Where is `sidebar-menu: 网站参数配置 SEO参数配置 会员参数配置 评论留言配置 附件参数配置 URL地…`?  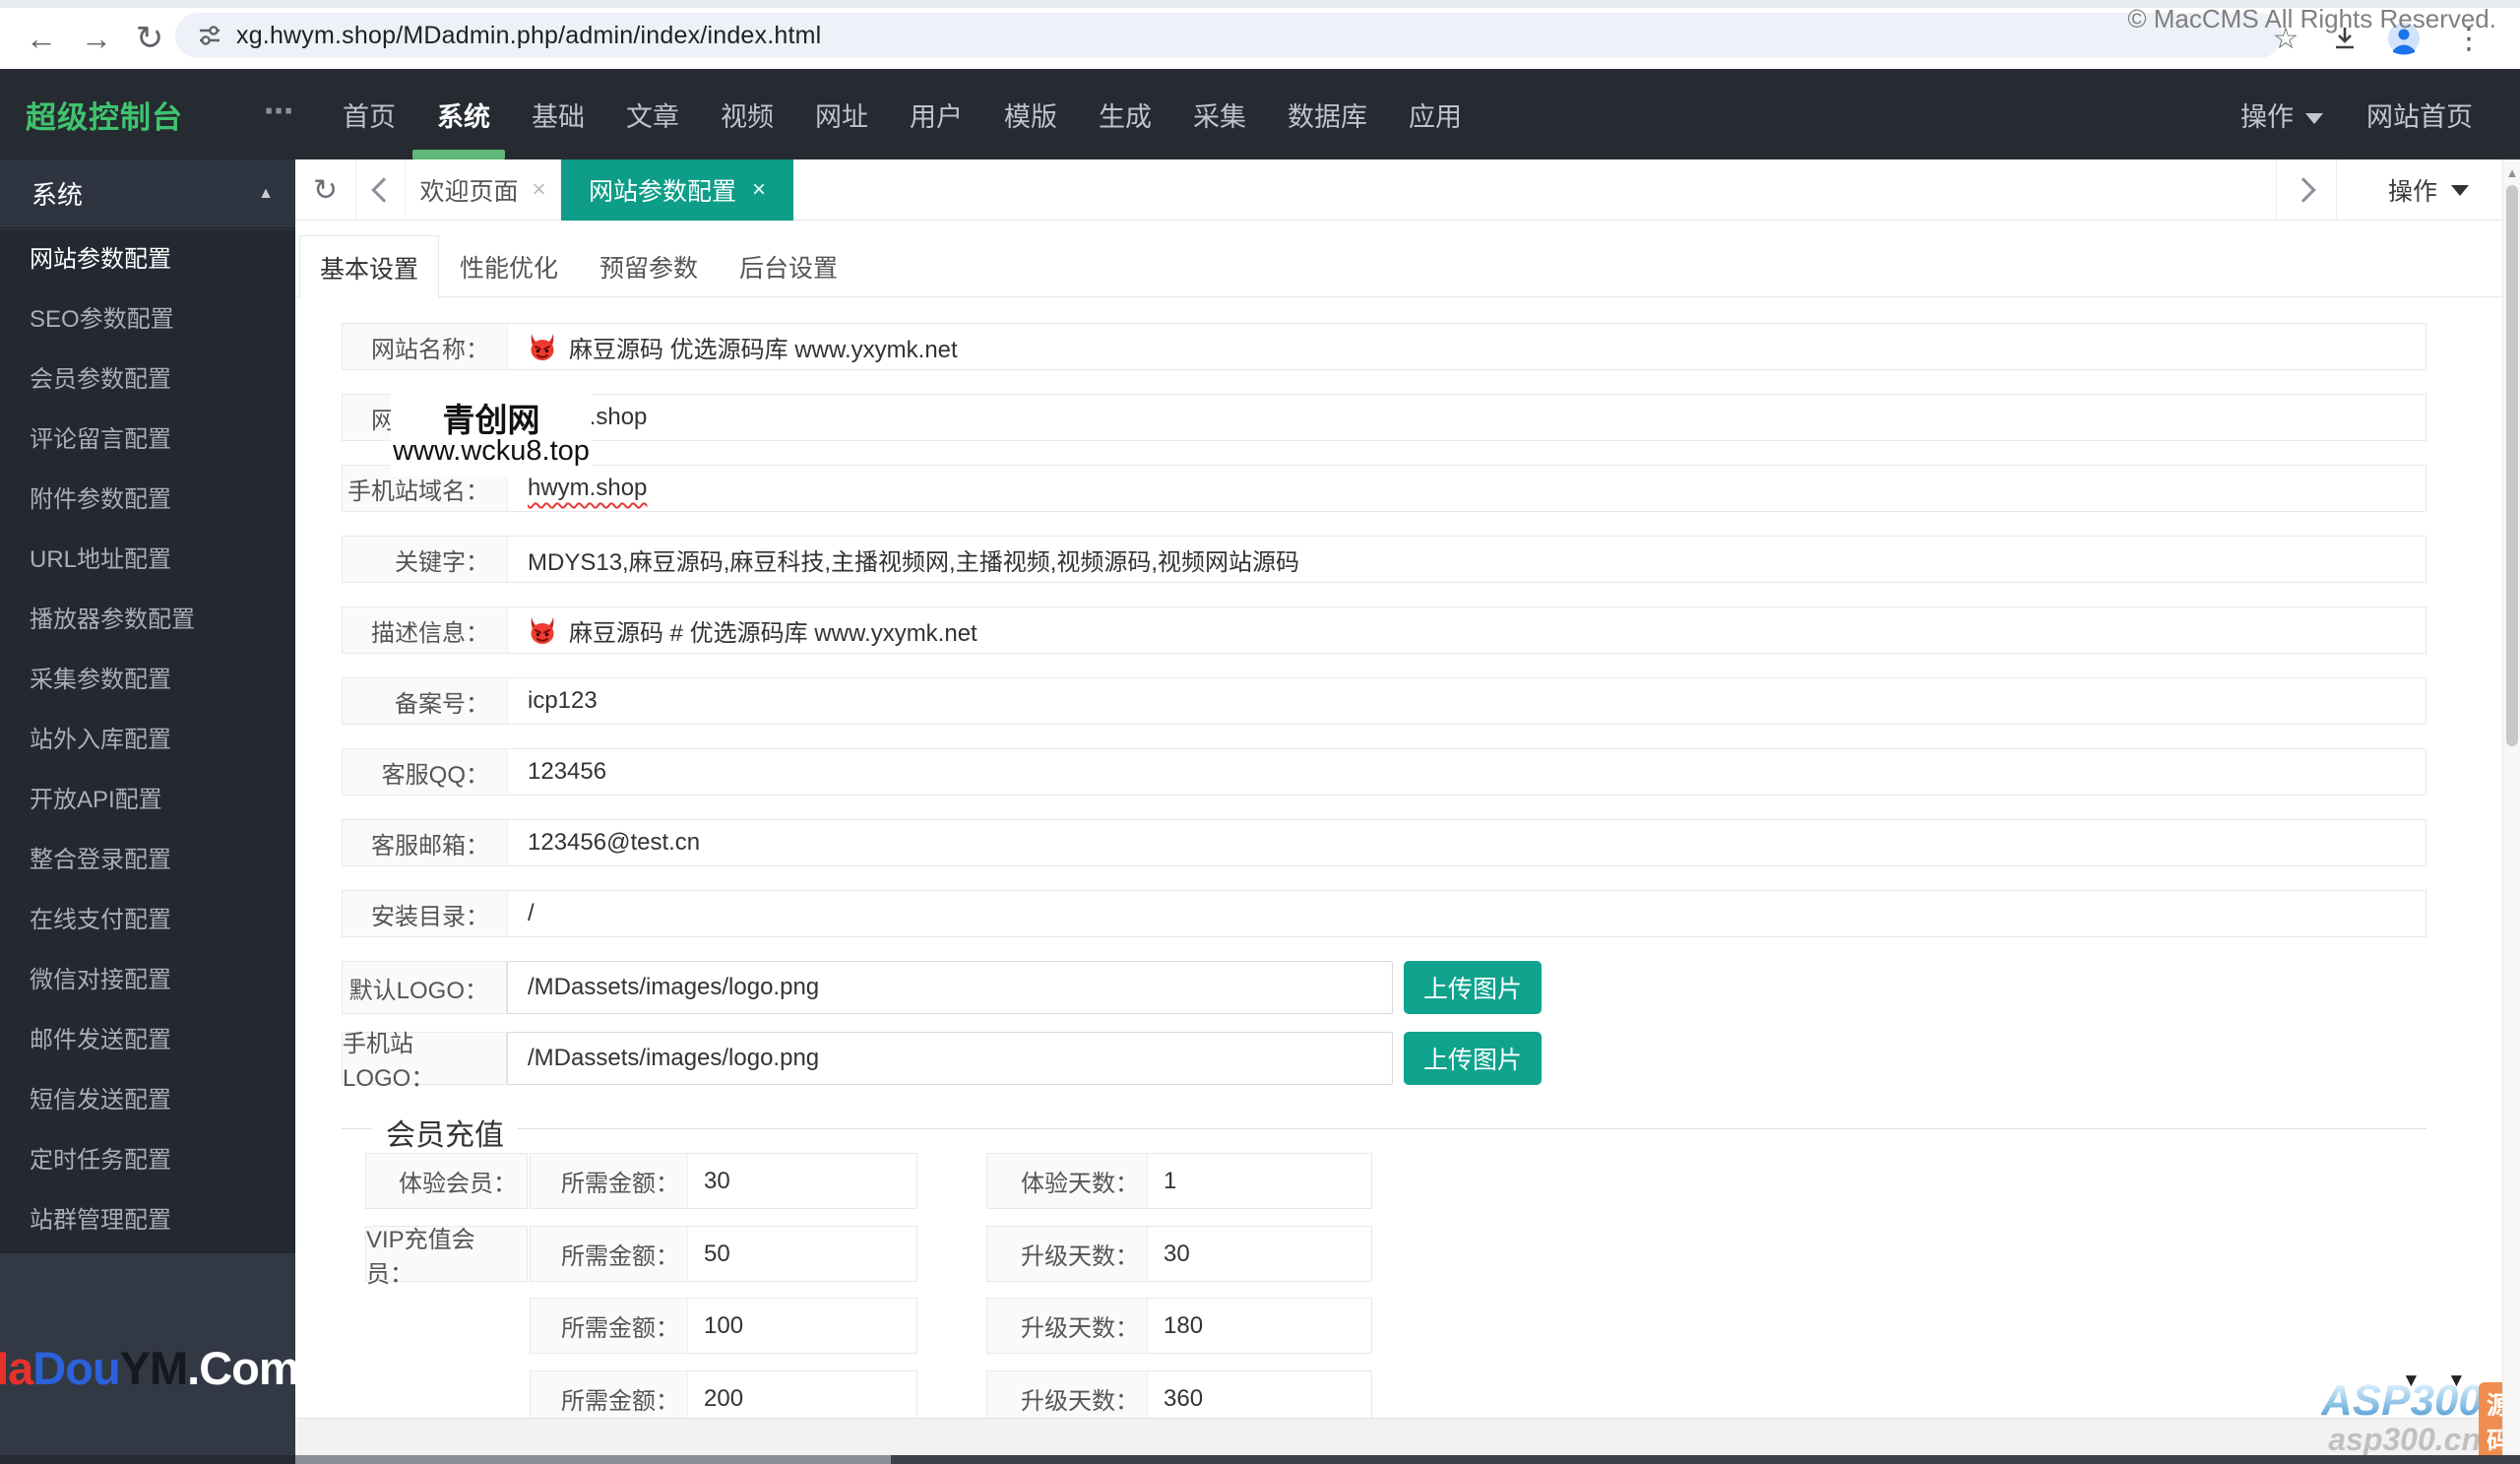 sidebar-menu: 网站参数配置 SEO参数配置 会员参数配置 评论留言配置 附件参数配置 URL地… is located at coordinates (147, 741).